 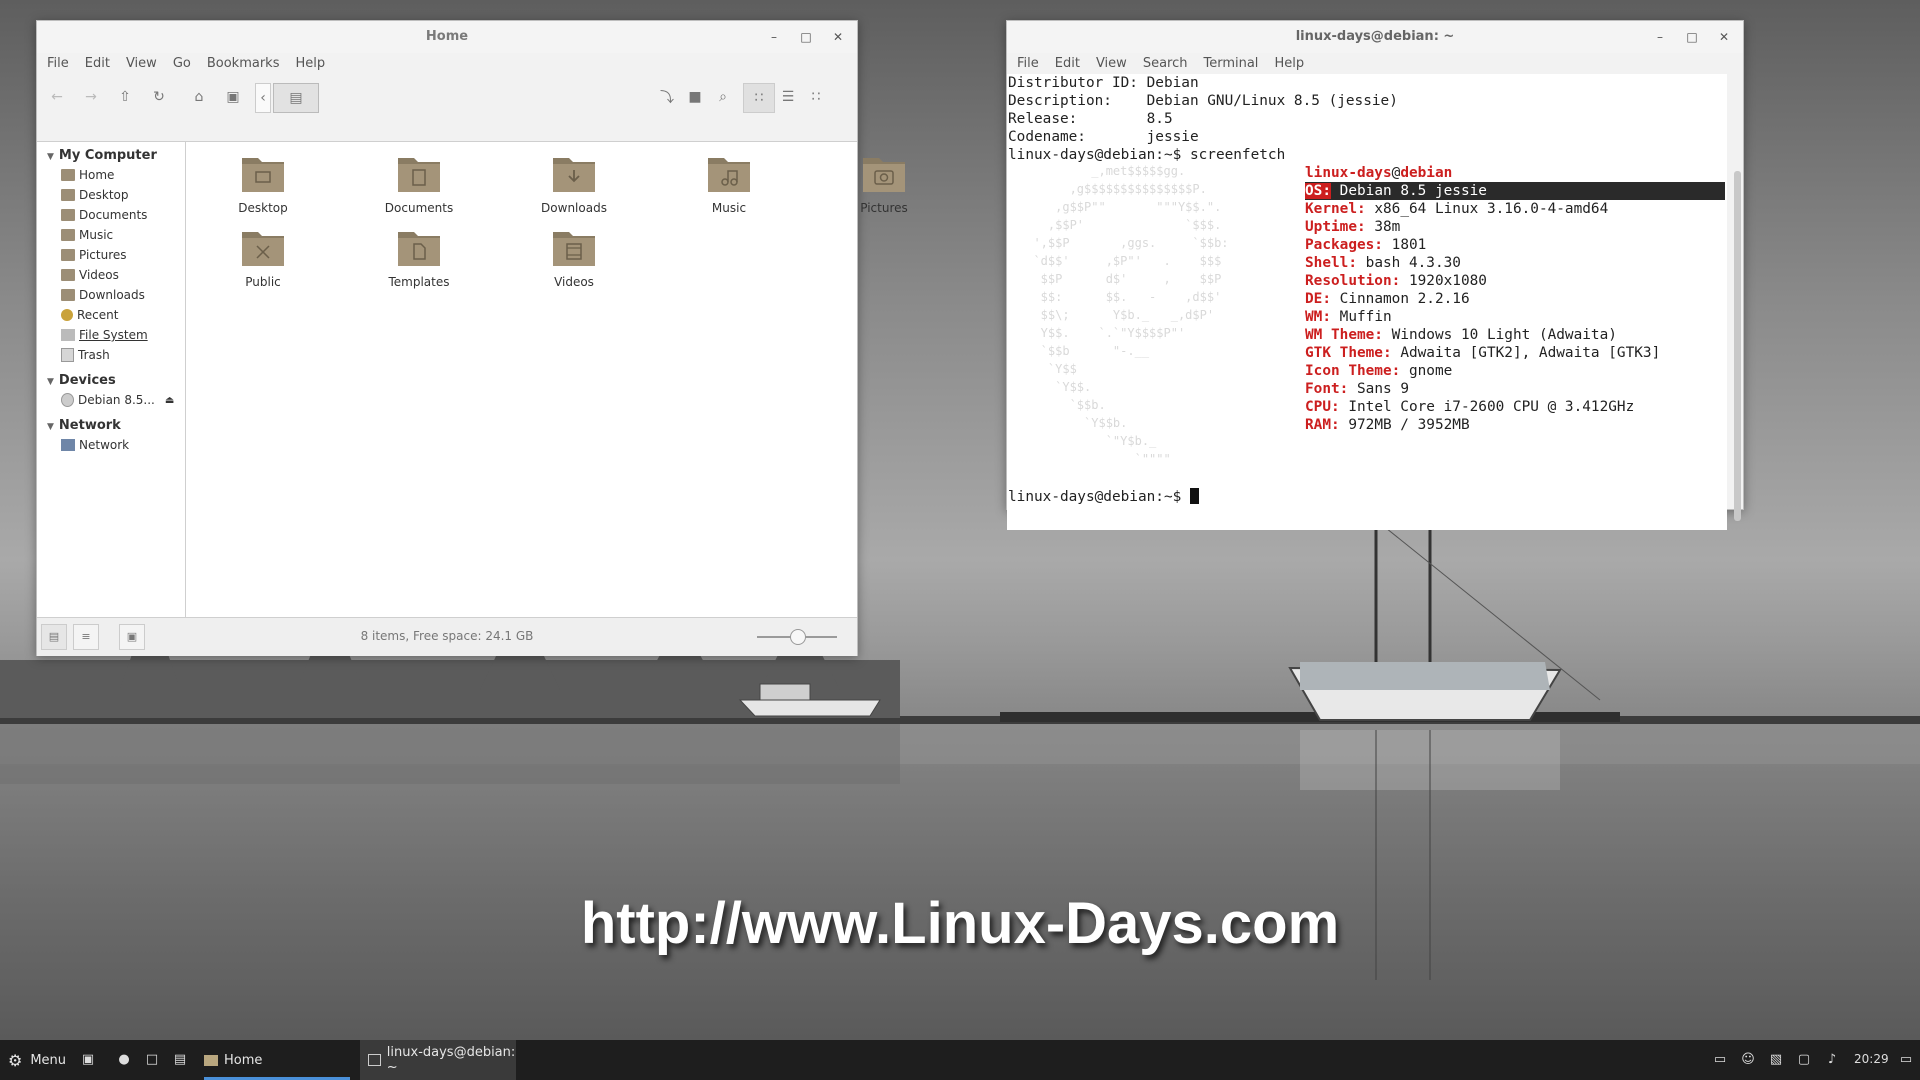 What do you see at coordinates (1379, 173) in the screenshot?
I see `fetch-userhost: linux-days@debian` at bounding box center [1379, 173].